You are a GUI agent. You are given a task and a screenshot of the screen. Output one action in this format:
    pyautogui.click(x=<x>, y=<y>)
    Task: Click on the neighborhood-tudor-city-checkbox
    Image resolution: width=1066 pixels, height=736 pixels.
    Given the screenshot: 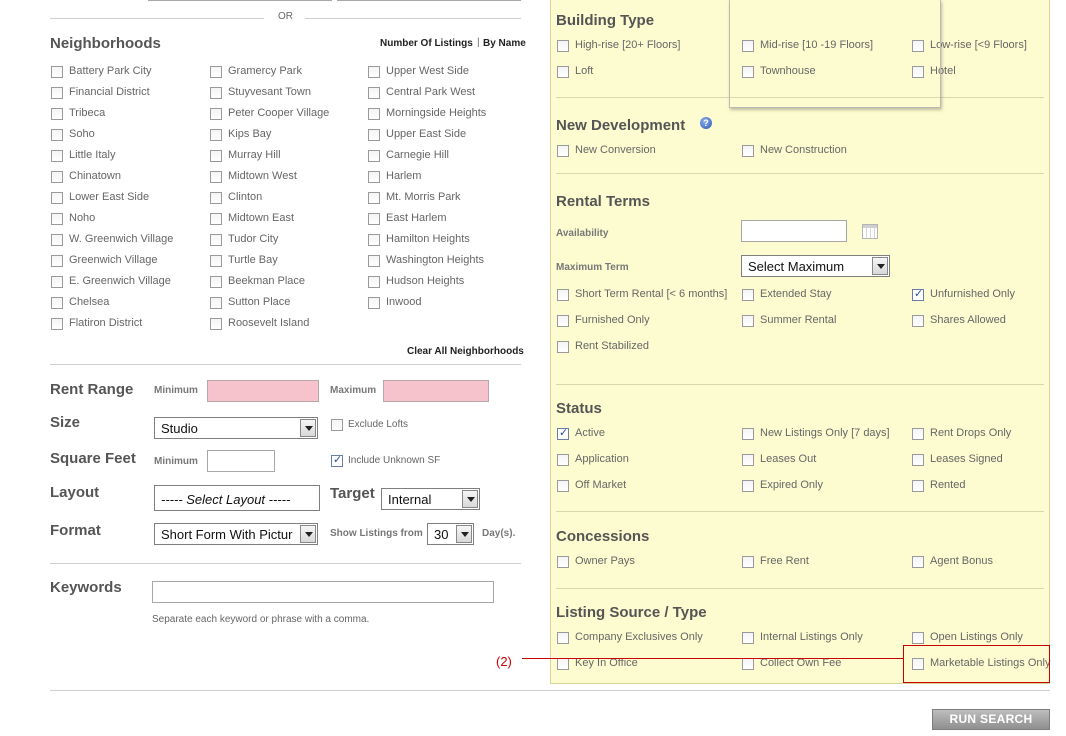 What is the action you would take?
    pyautogui.click(x=216, y=240)
    